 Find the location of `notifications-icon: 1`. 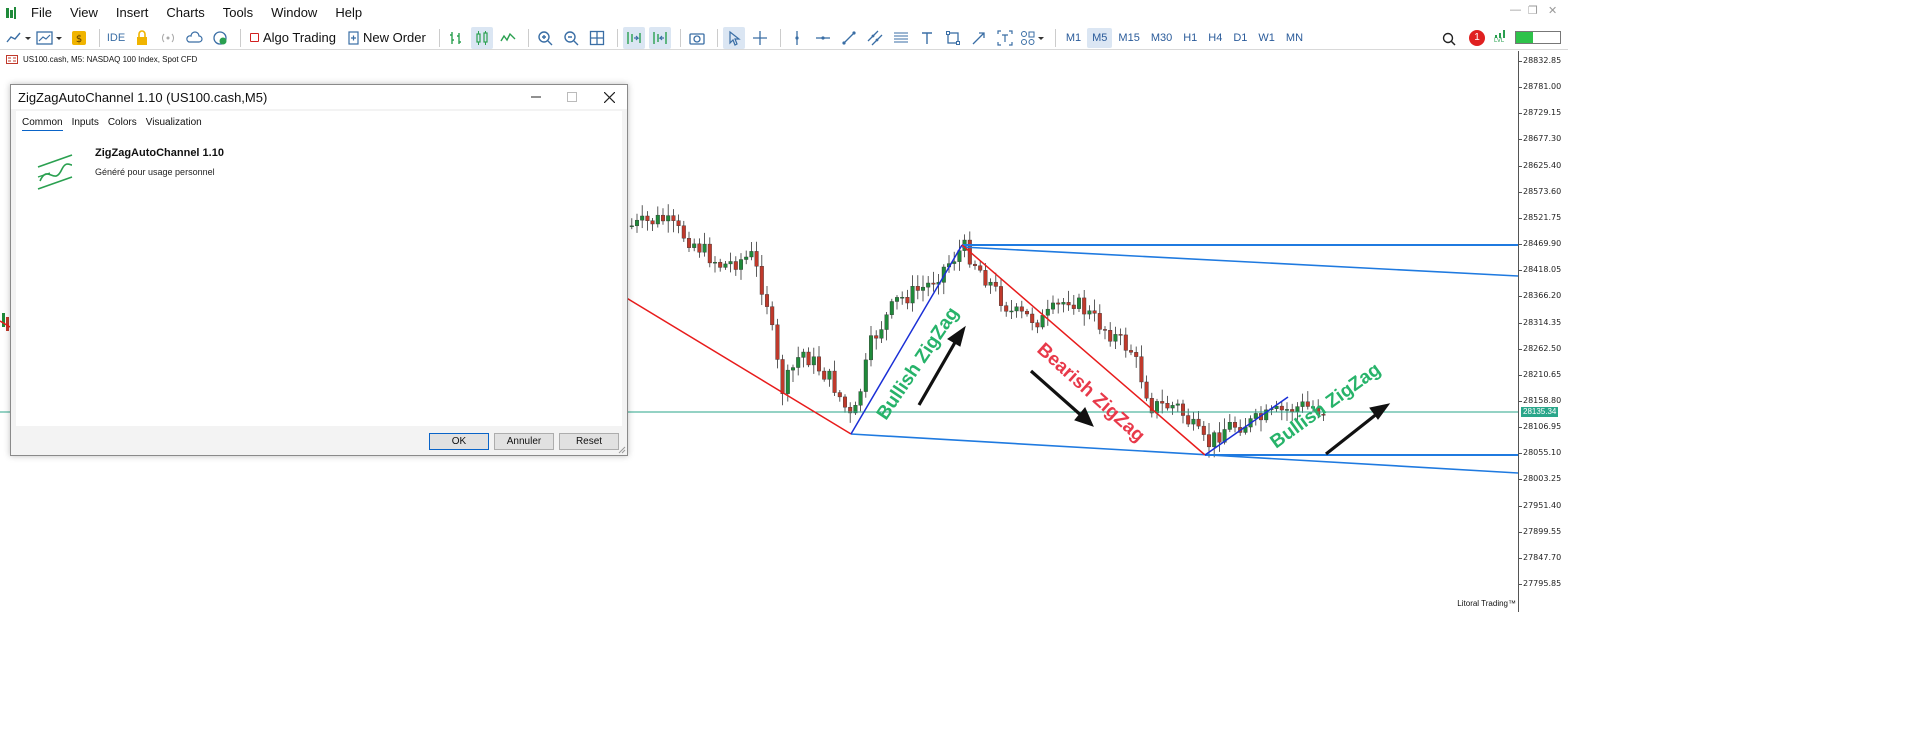

notifications-icon: 1 is located at coordinates (1476, 38).